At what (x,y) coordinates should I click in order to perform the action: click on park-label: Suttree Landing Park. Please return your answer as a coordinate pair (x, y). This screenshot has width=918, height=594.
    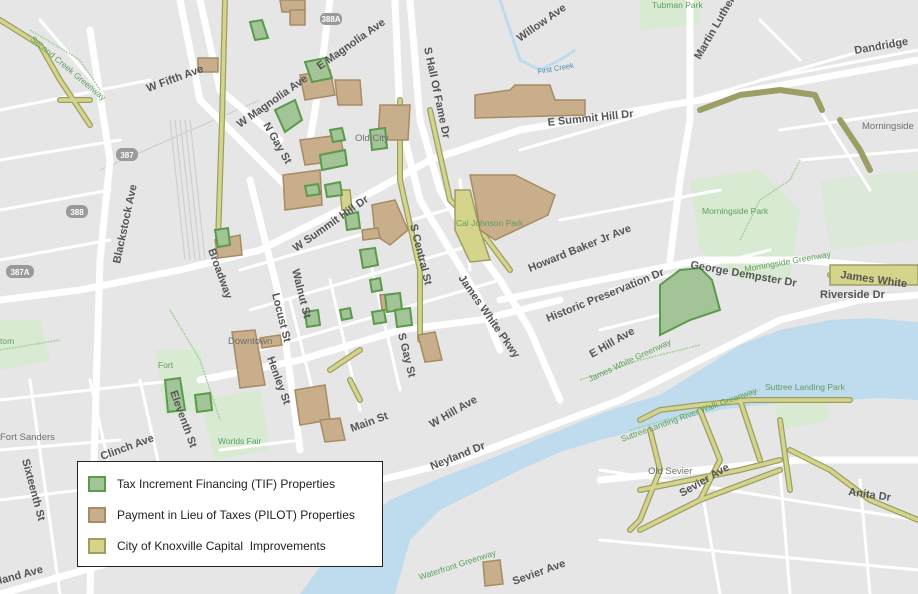
    Looking at the image, I should click on (805, 387).